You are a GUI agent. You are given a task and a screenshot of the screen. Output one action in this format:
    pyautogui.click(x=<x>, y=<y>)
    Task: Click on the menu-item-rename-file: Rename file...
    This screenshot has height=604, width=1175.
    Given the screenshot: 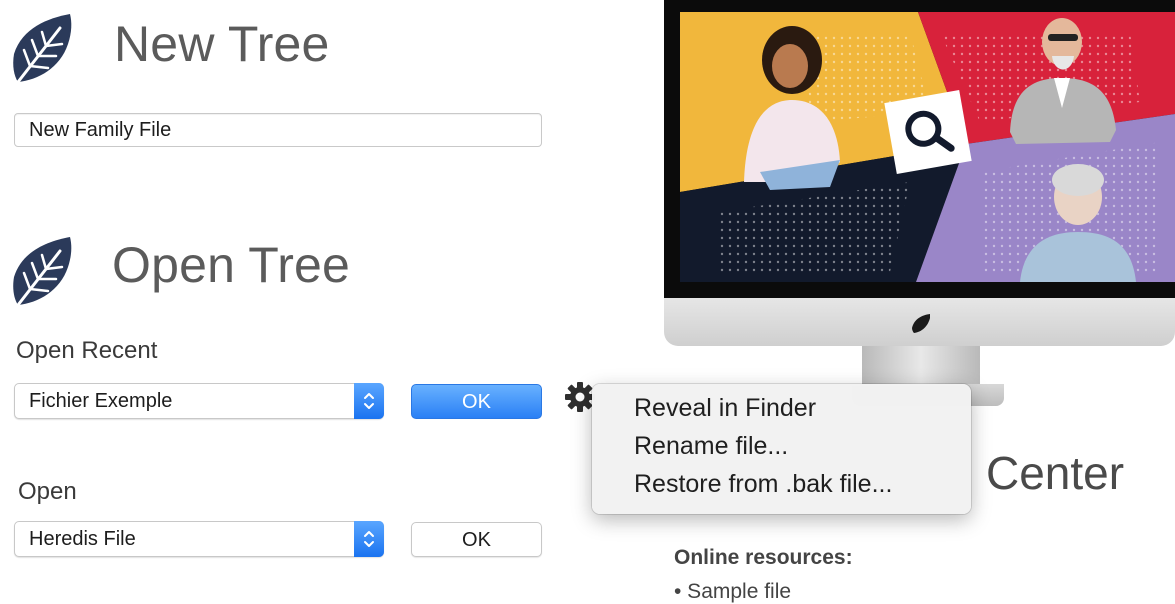 What is the action you would take?
    pyautogui.click(x=711, y=446)
    